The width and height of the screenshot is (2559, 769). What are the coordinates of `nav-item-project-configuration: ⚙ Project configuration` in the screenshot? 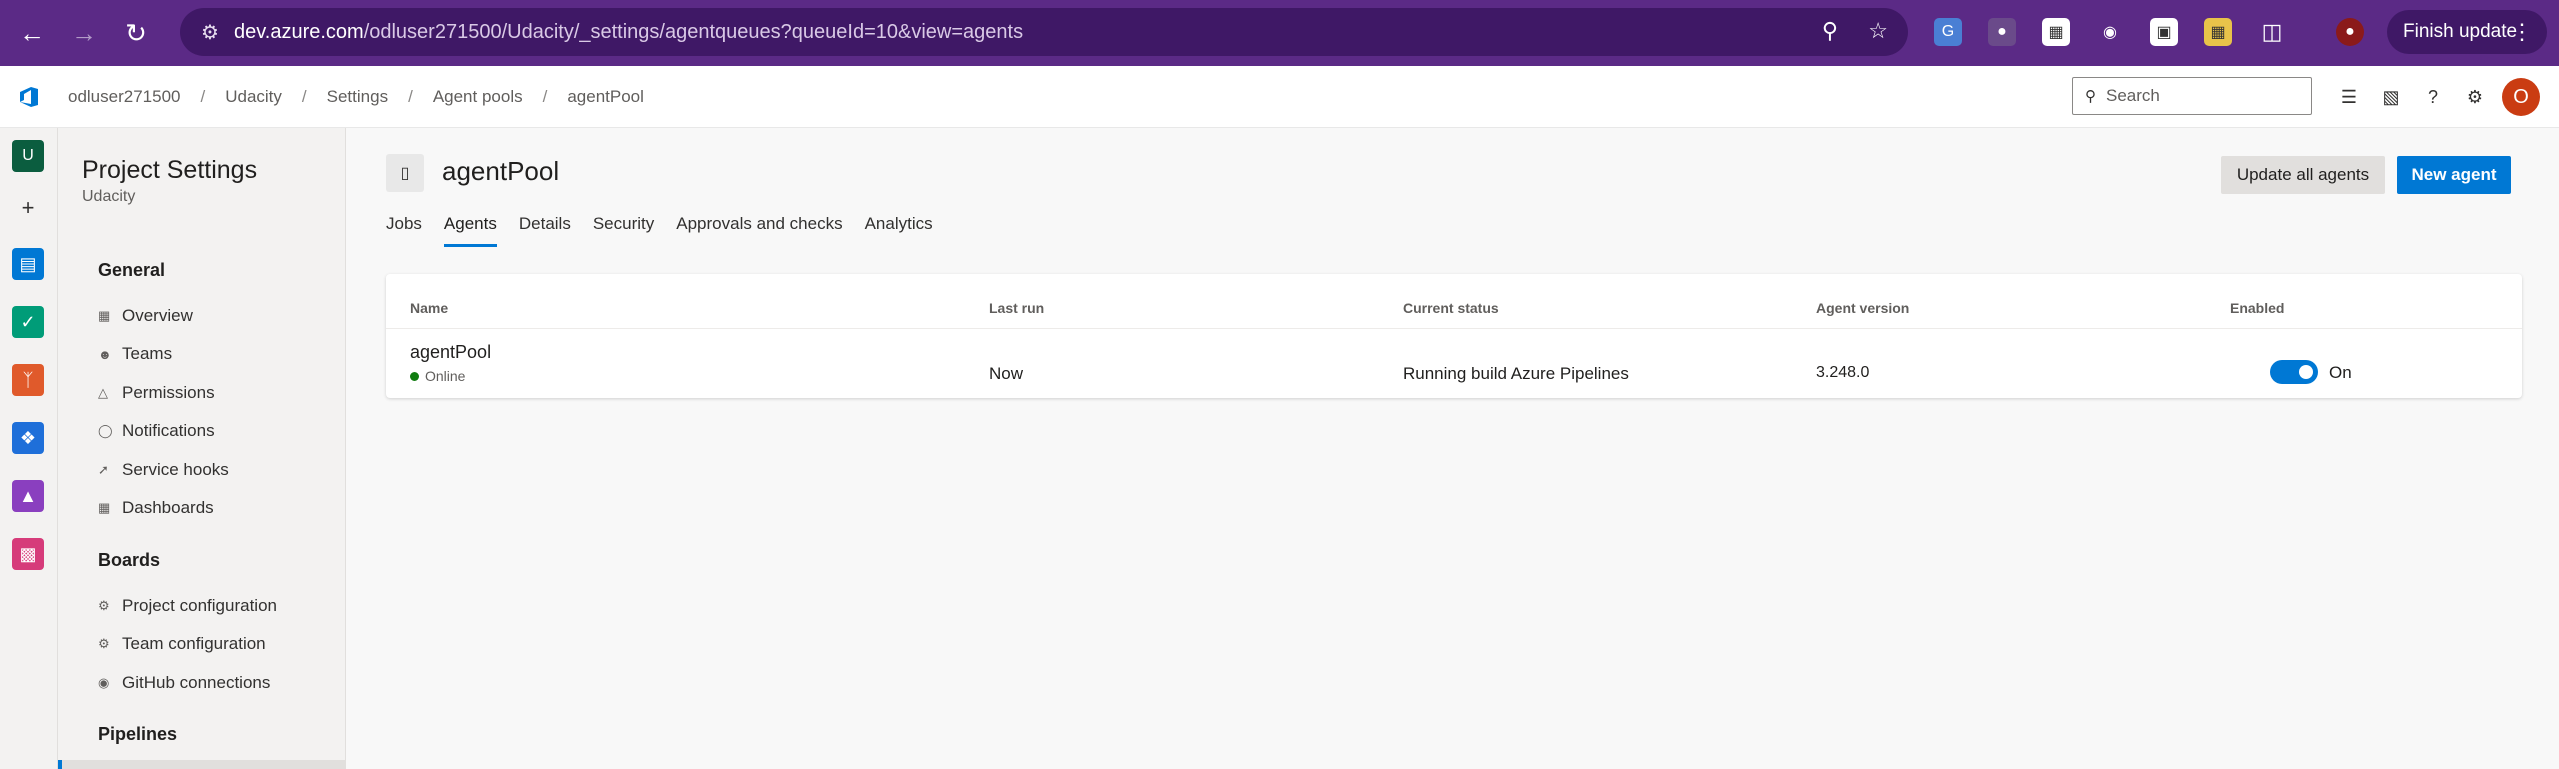 It's located at (187, 606).